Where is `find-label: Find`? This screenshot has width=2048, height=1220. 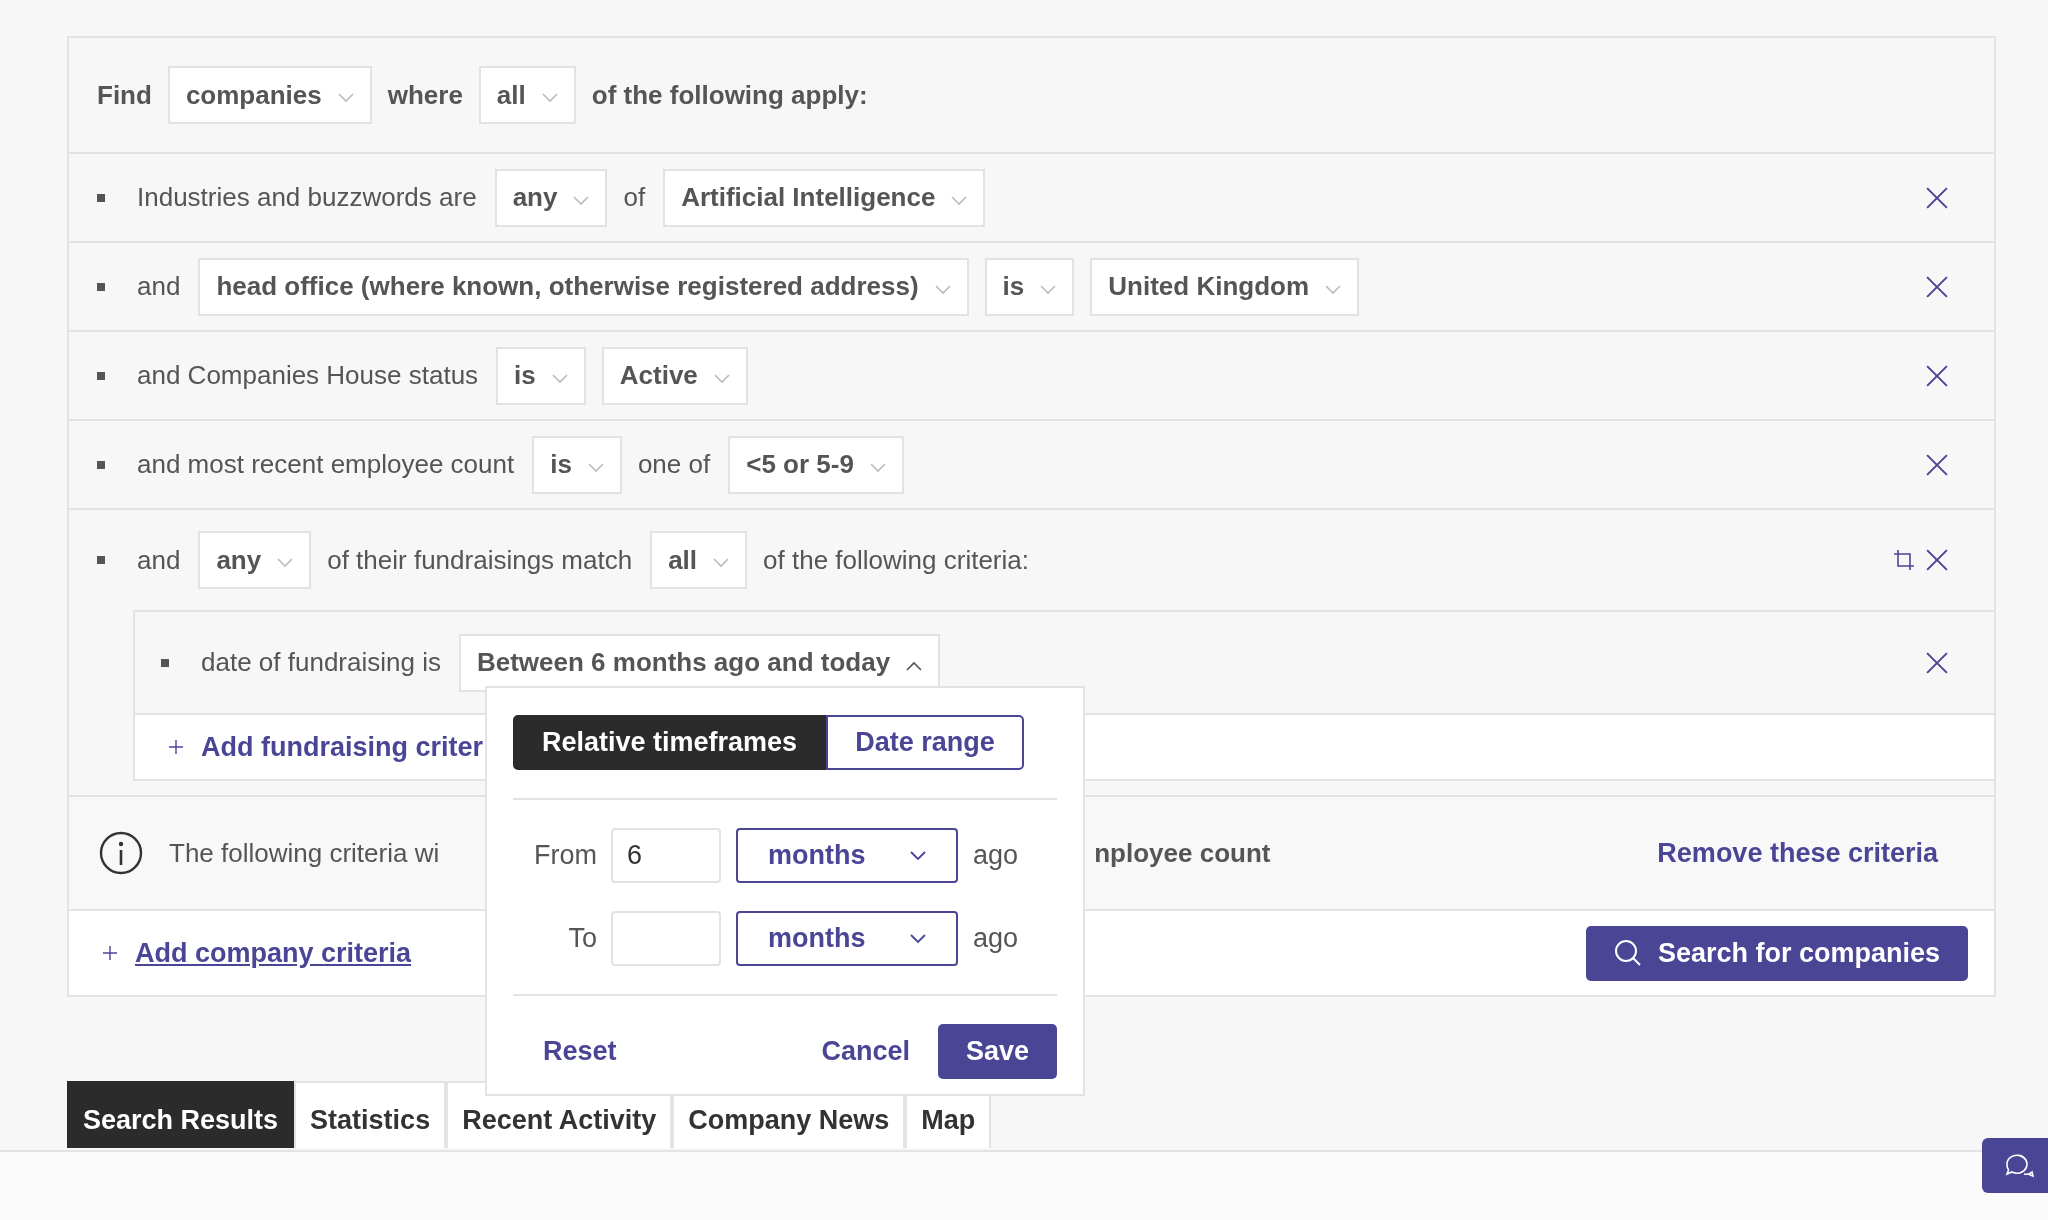
find-label: Find is located at coordinates (124, 95).